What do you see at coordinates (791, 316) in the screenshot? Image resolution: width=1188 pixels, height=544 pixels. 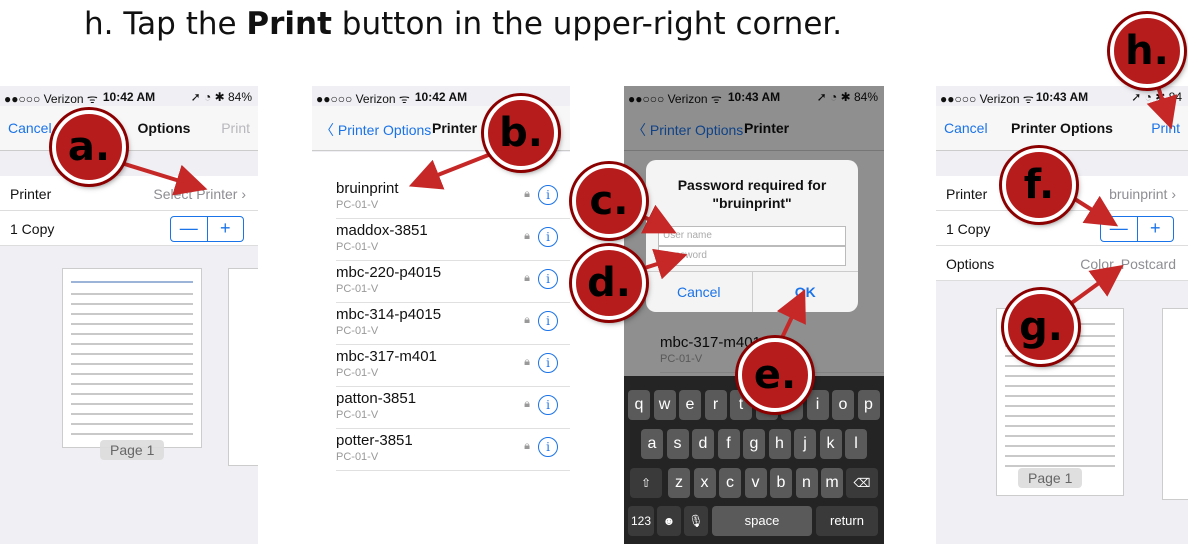 I see `arrow-e` at bounding box center [791, 316].